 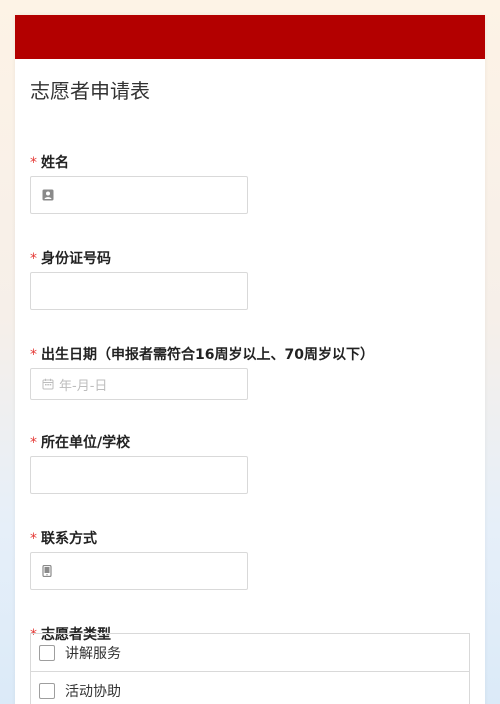 What do you see at coordinates (47, 571) in the screenshot?
I see `phone-icon` at bounding box center [47, 571].